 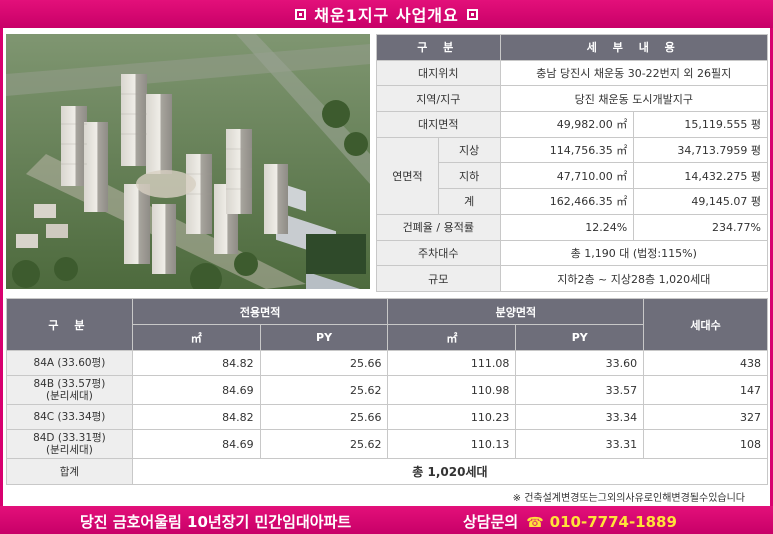 I want to click on contact: 상담문의 ☎ 010-7774-1889, so click(x=570, y=521).